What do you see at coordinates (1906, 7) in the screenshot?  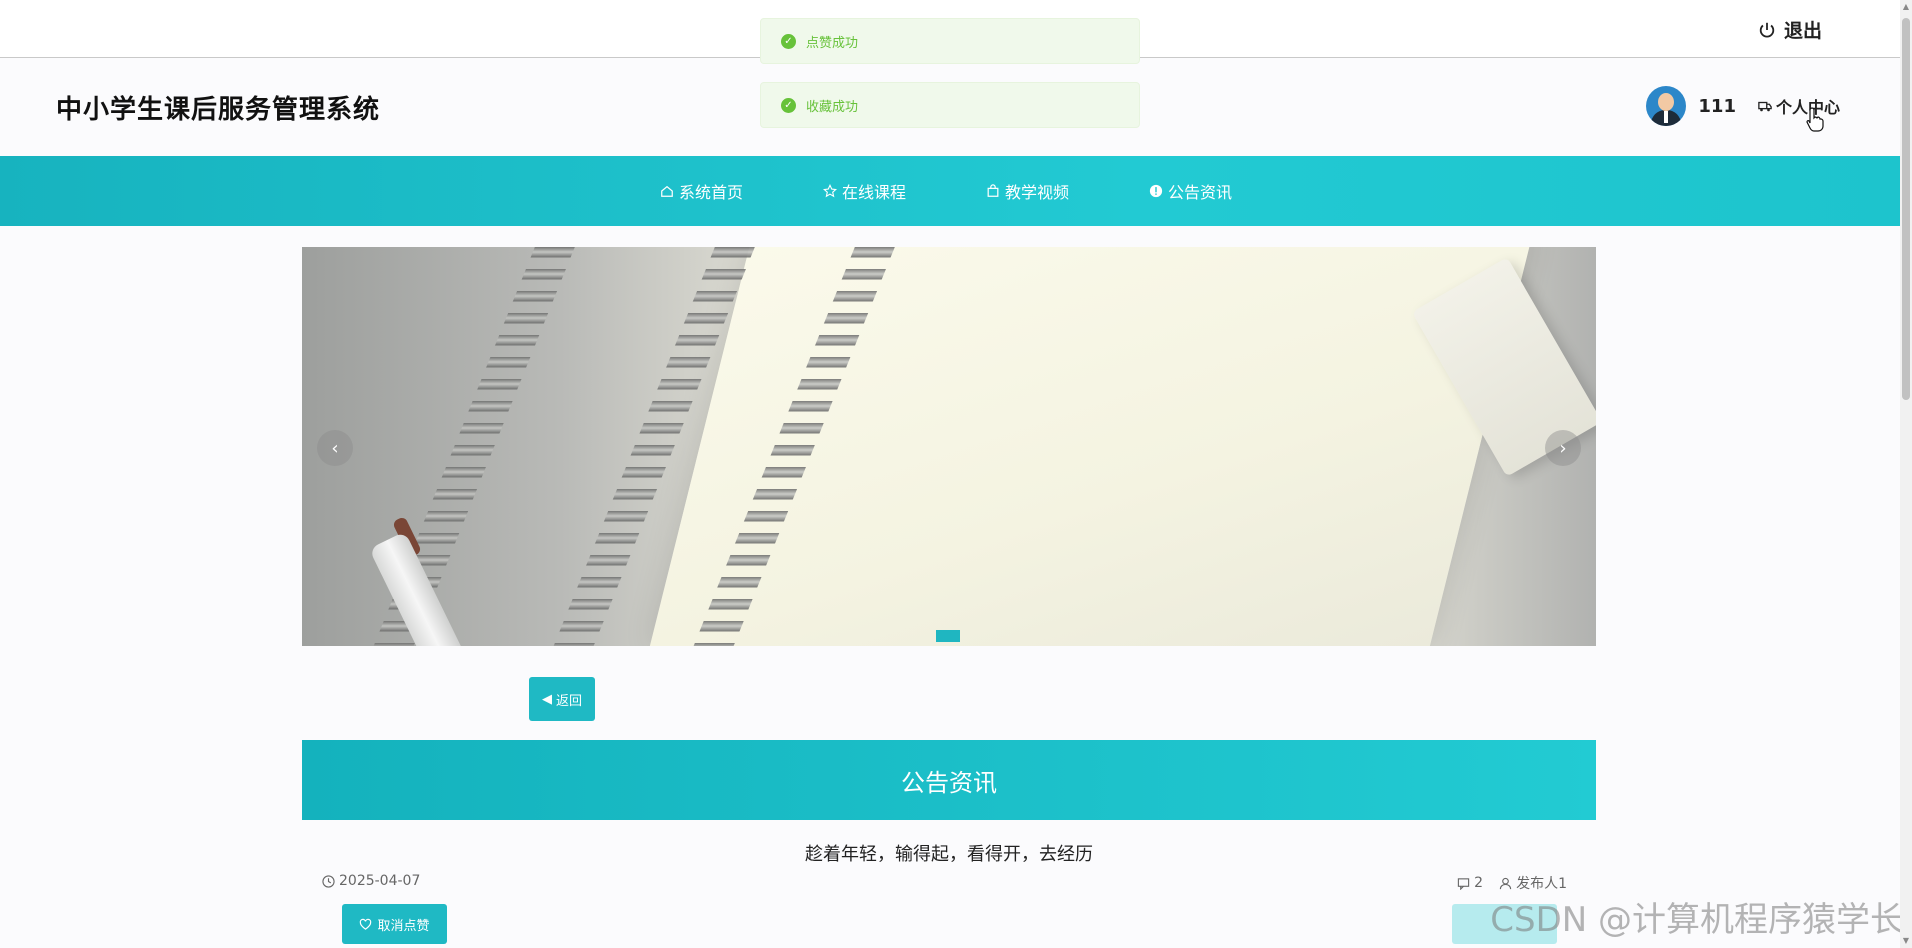 I see `scroll-up-icon: ▲` at bounding box center [1906, 7].